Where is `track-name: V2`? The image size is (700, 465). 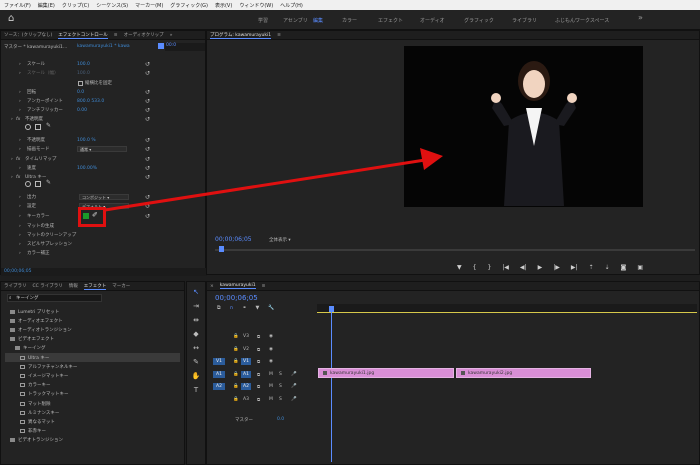
track-name: V2 is located at coordinates (246, 349).